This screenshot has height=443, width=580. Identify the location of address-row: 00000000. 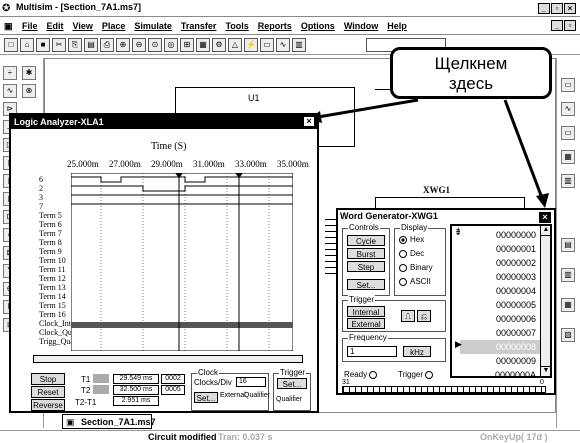
(500, 235).